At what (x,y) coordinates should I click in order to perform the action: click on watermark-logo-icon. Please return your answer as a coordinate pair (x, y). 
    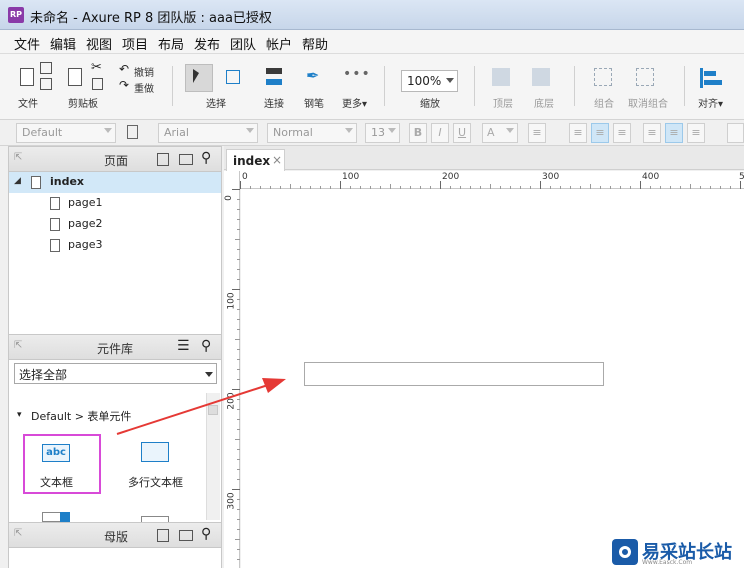
    Looking at the image, I should click on (625, 552).